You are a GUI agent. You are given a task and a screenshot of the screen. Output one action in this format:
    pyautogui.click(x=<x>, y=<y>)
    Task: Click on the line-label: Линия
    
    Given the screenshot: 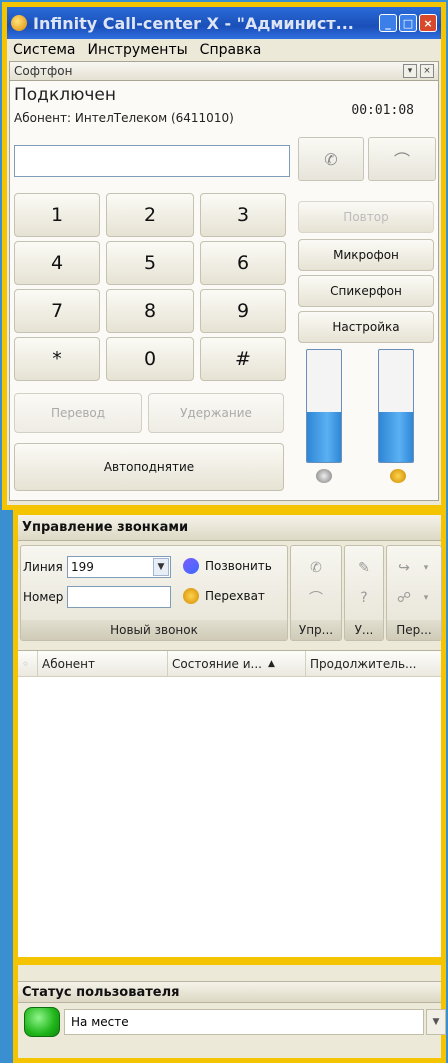 What is the action you would take?
    pyautogui.click(x=43, y=567)
    